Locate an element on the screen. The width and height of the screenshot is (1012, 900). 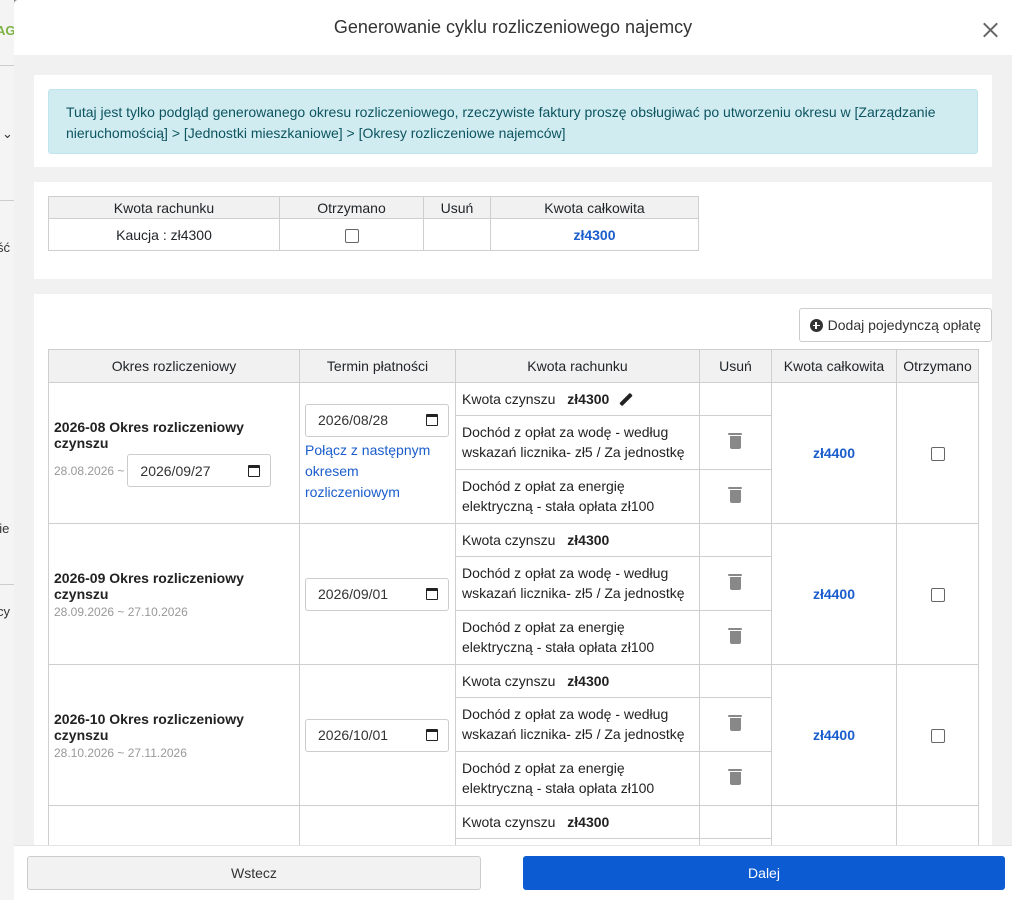
col-header: Usuń is located at coordinates (457, 207).